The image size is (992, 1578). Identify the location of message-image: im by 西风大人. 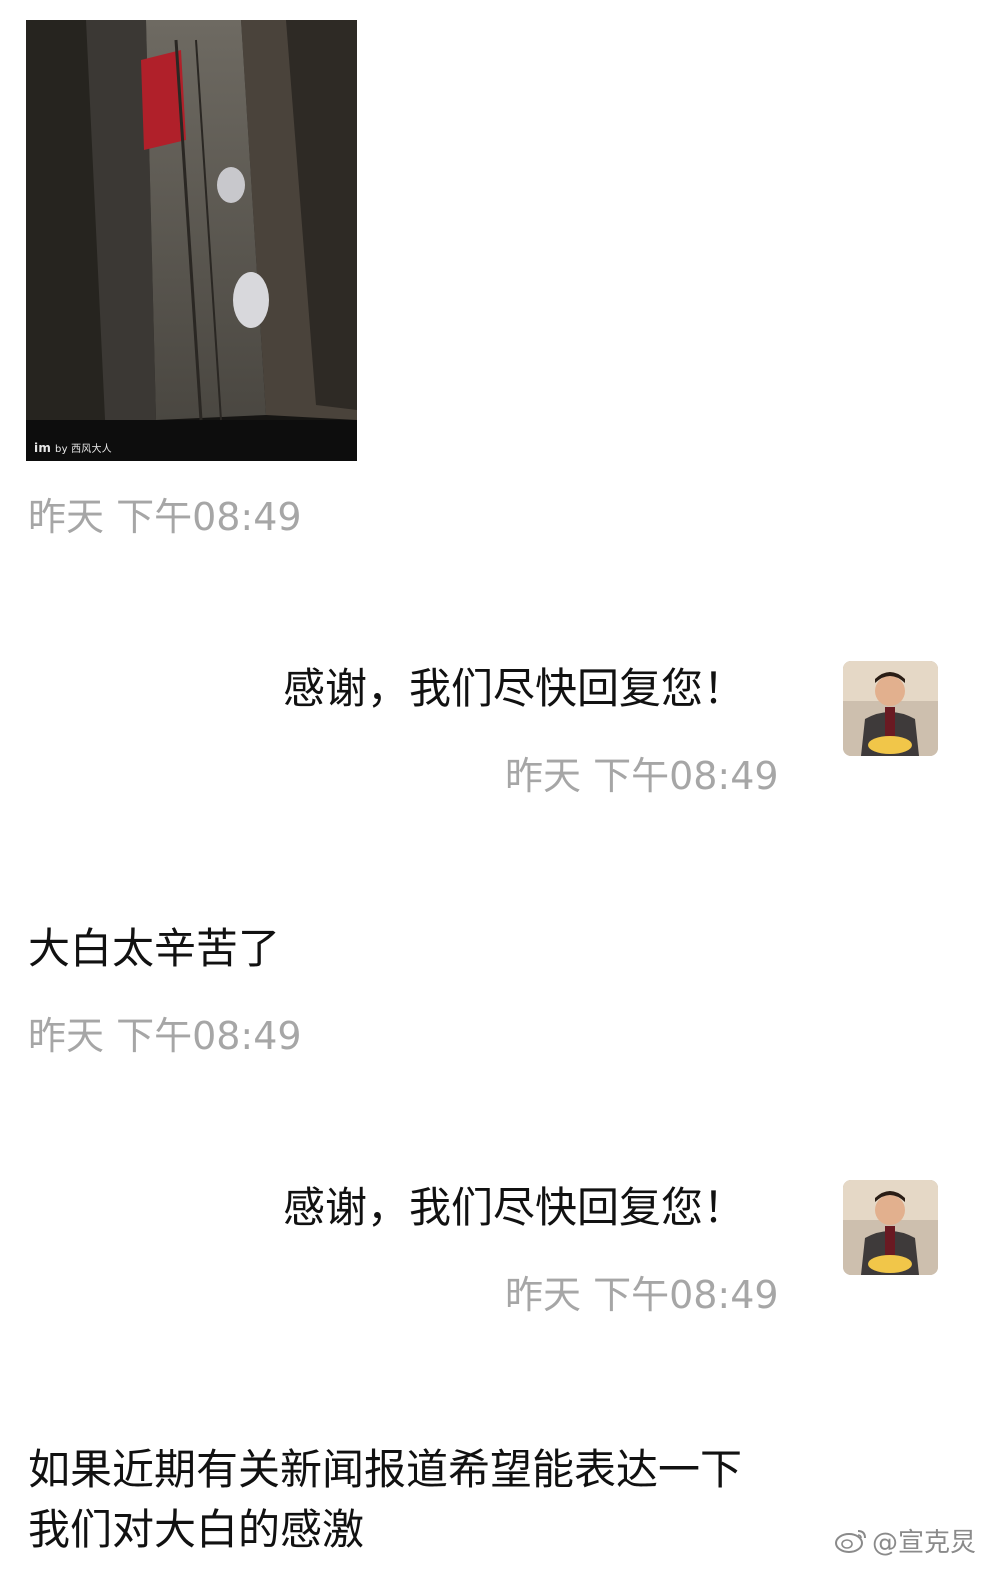
(191, 240).